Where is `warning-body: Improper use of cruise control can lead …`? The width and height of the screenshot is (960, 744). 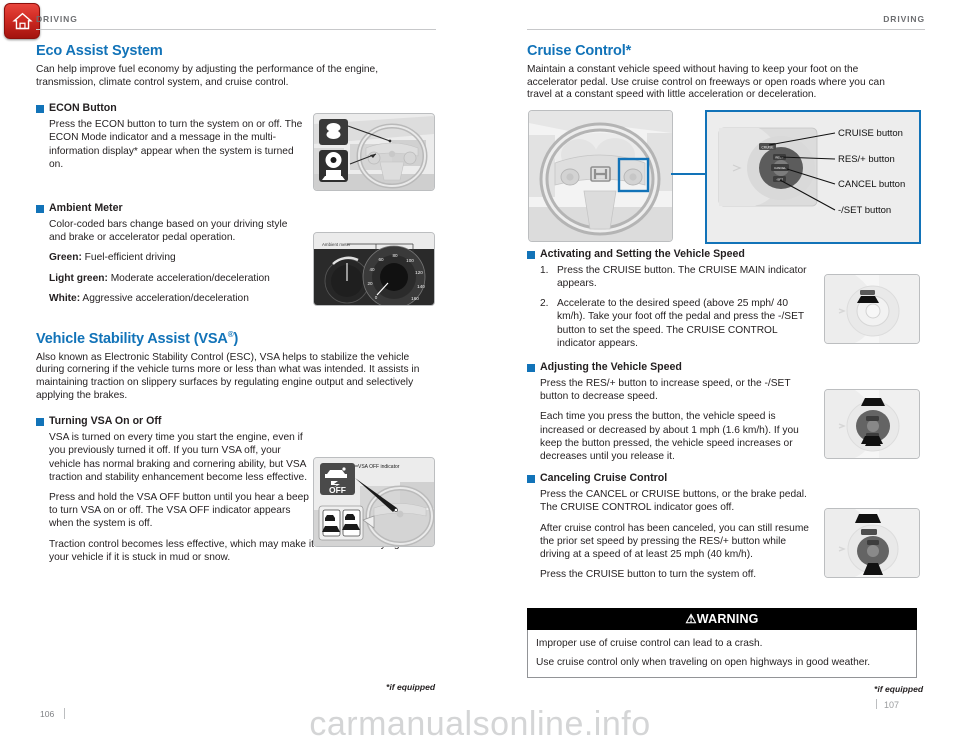 warning-body: Improper use of cruise control can lead … is located at coordinates (722, 654).